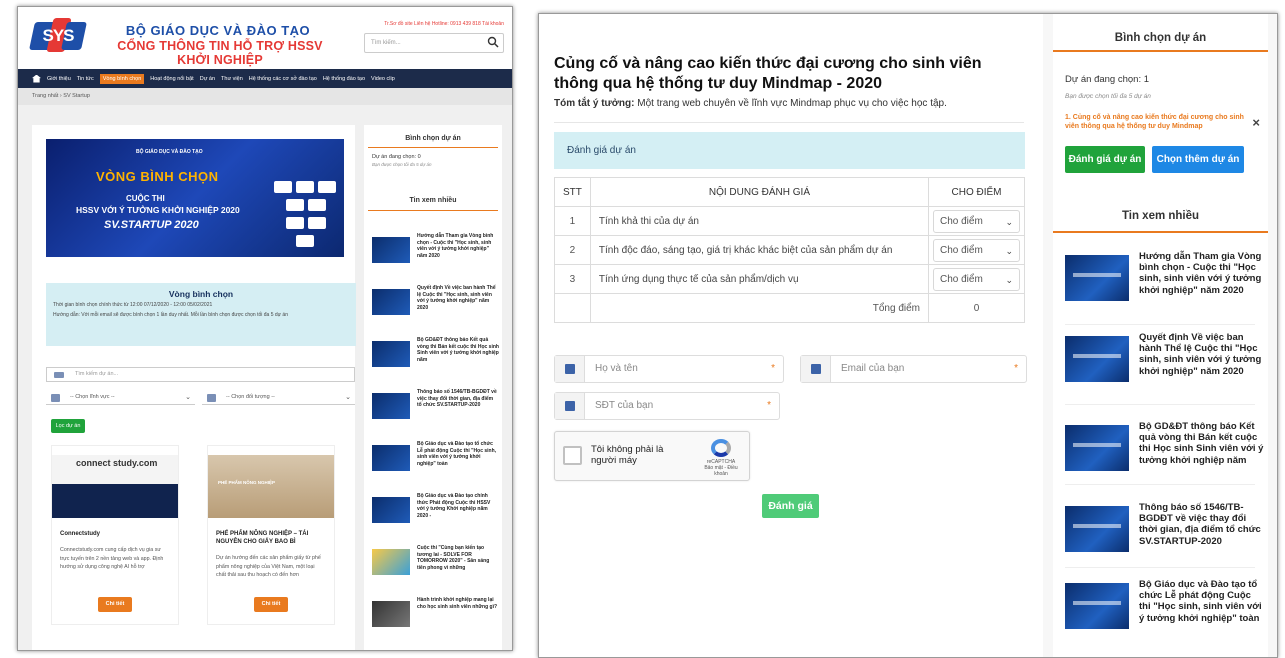 The image size is (1285, 658). I want to click on banner-brand: SV.STARTUP 2020, so click(151, 225).